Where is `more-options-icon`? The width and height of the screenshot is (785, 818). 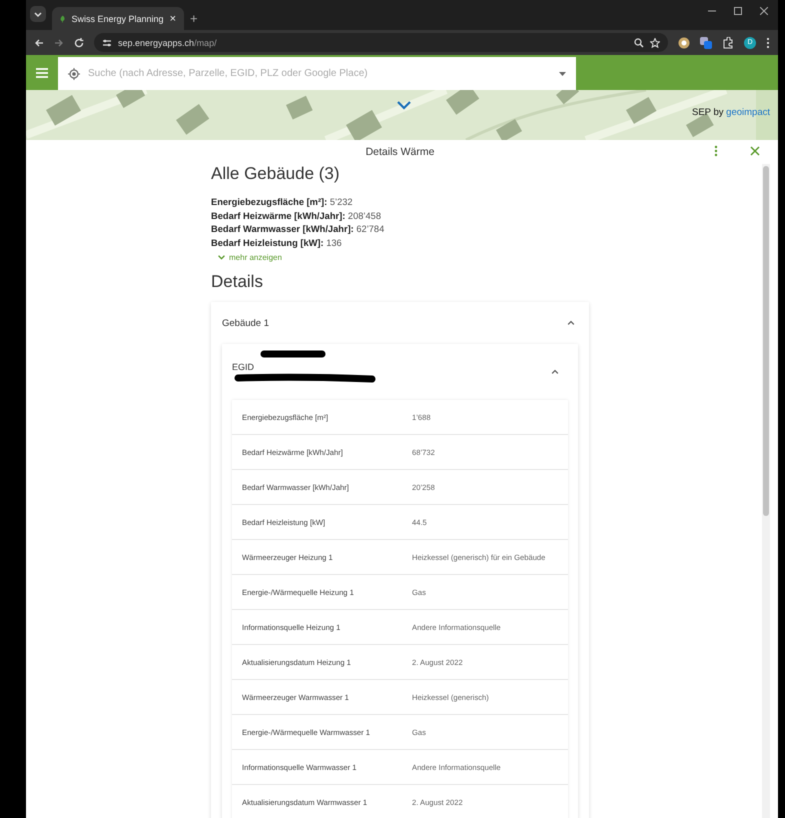
more-options-icon is located at coordinates (716, 151).